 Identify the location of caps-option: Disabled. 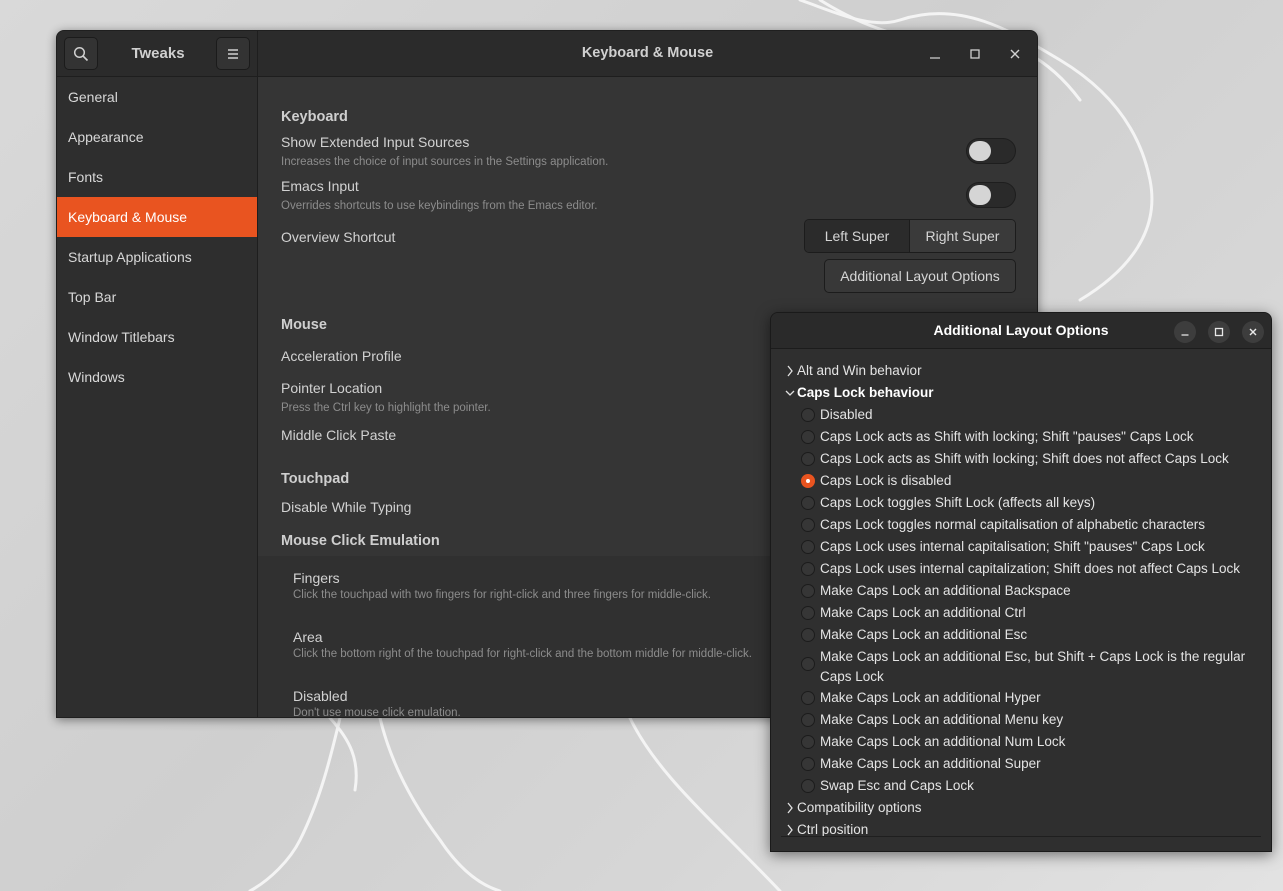
(1021, 415).